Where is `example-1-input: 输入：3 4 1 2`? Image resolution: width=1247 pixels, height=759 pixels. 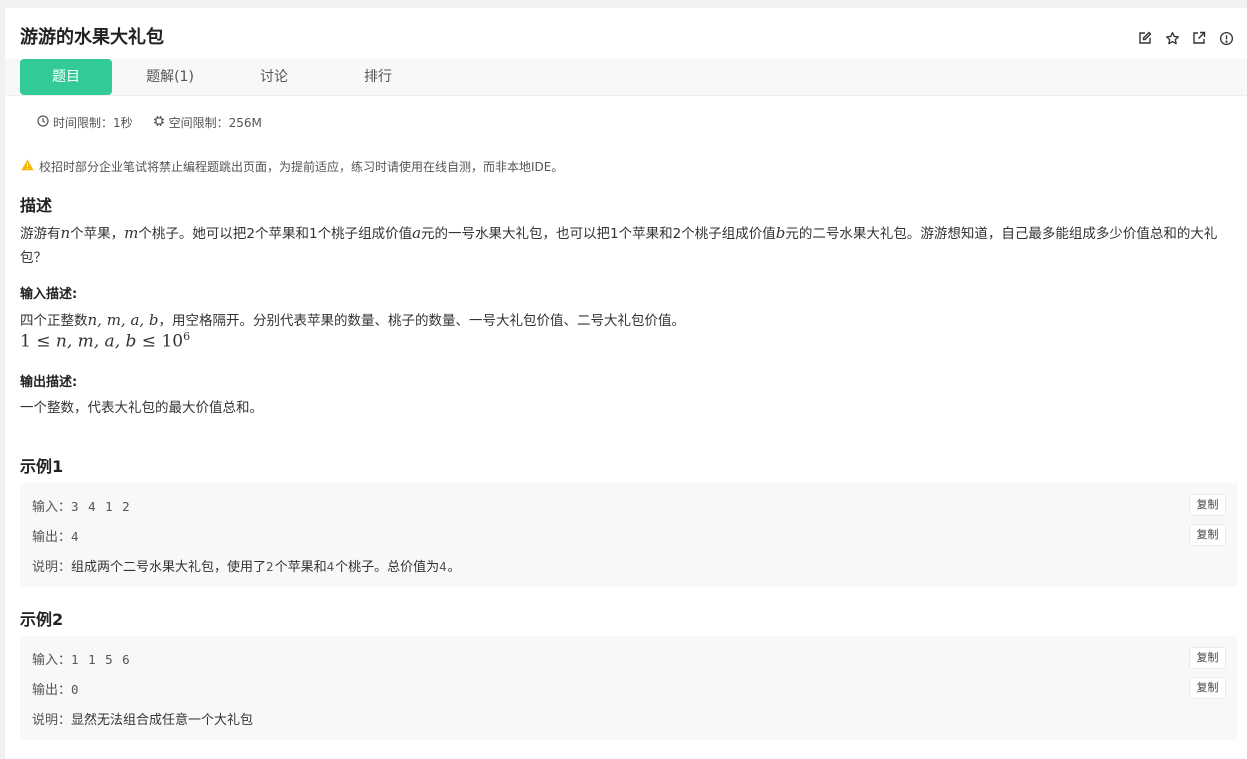 example-1-input: 输入：3 4 1 2 is located at coordinates (81, 507).